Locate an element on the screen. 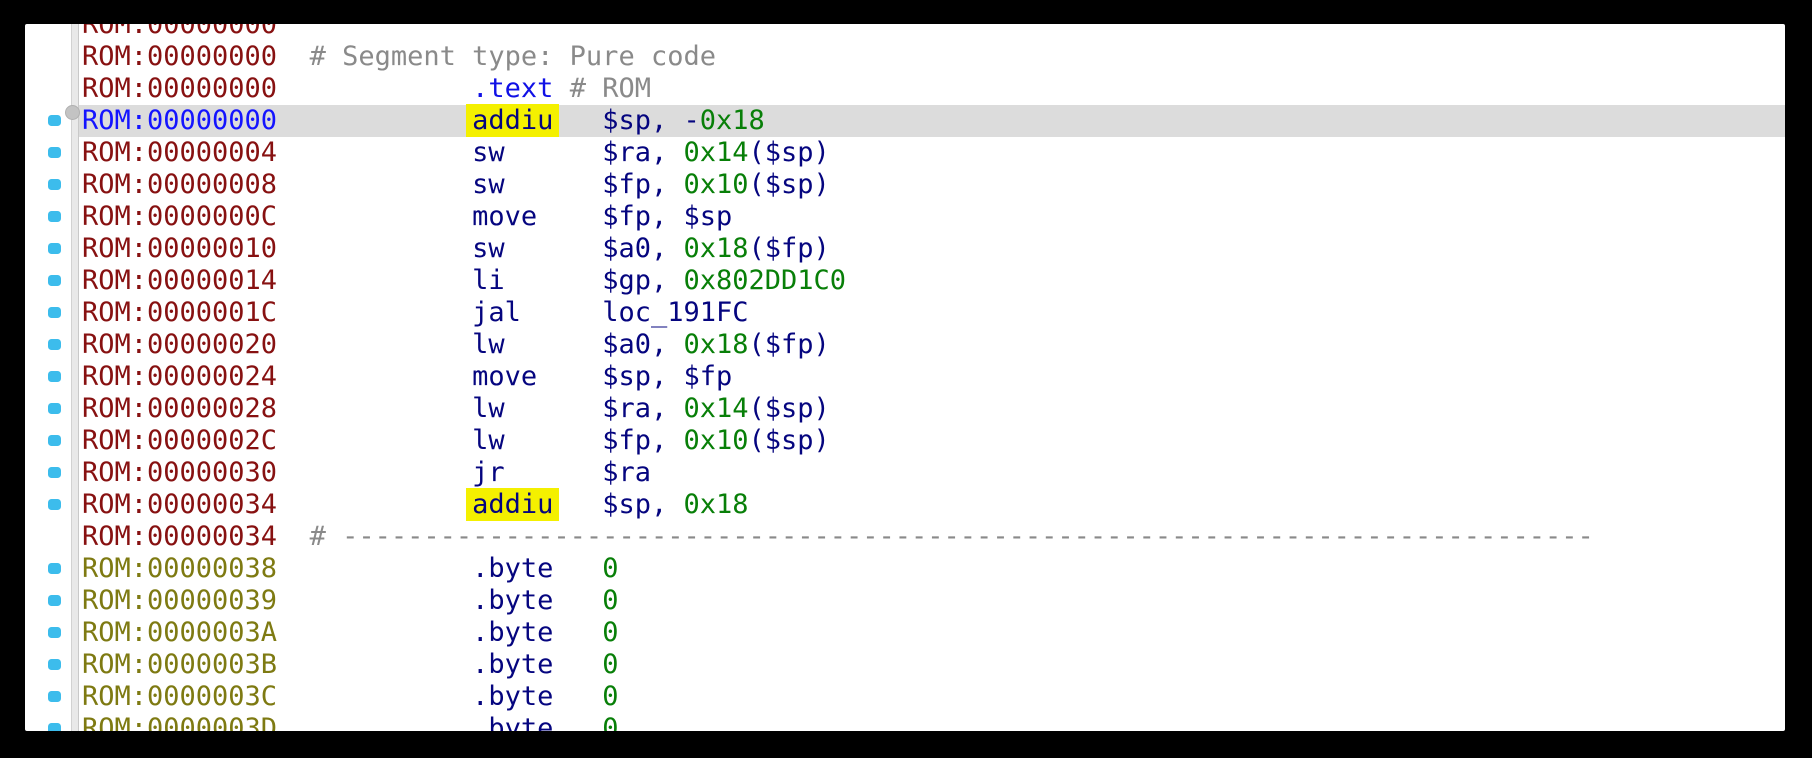 This screenshot has width=1812, height=758. listing-line-text: ROM:00000034 addiu $sp, 0x18 is located at coordinates (905, 504).